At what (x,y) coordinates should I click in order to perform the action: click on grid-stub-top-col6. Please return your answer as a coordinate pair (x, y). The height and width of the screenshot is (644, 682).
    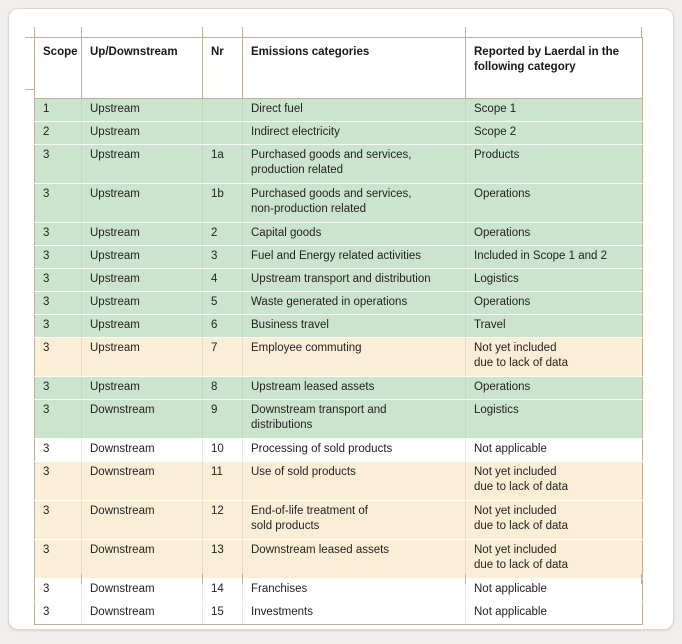
    Looking at the image, I should click on (641, 32).